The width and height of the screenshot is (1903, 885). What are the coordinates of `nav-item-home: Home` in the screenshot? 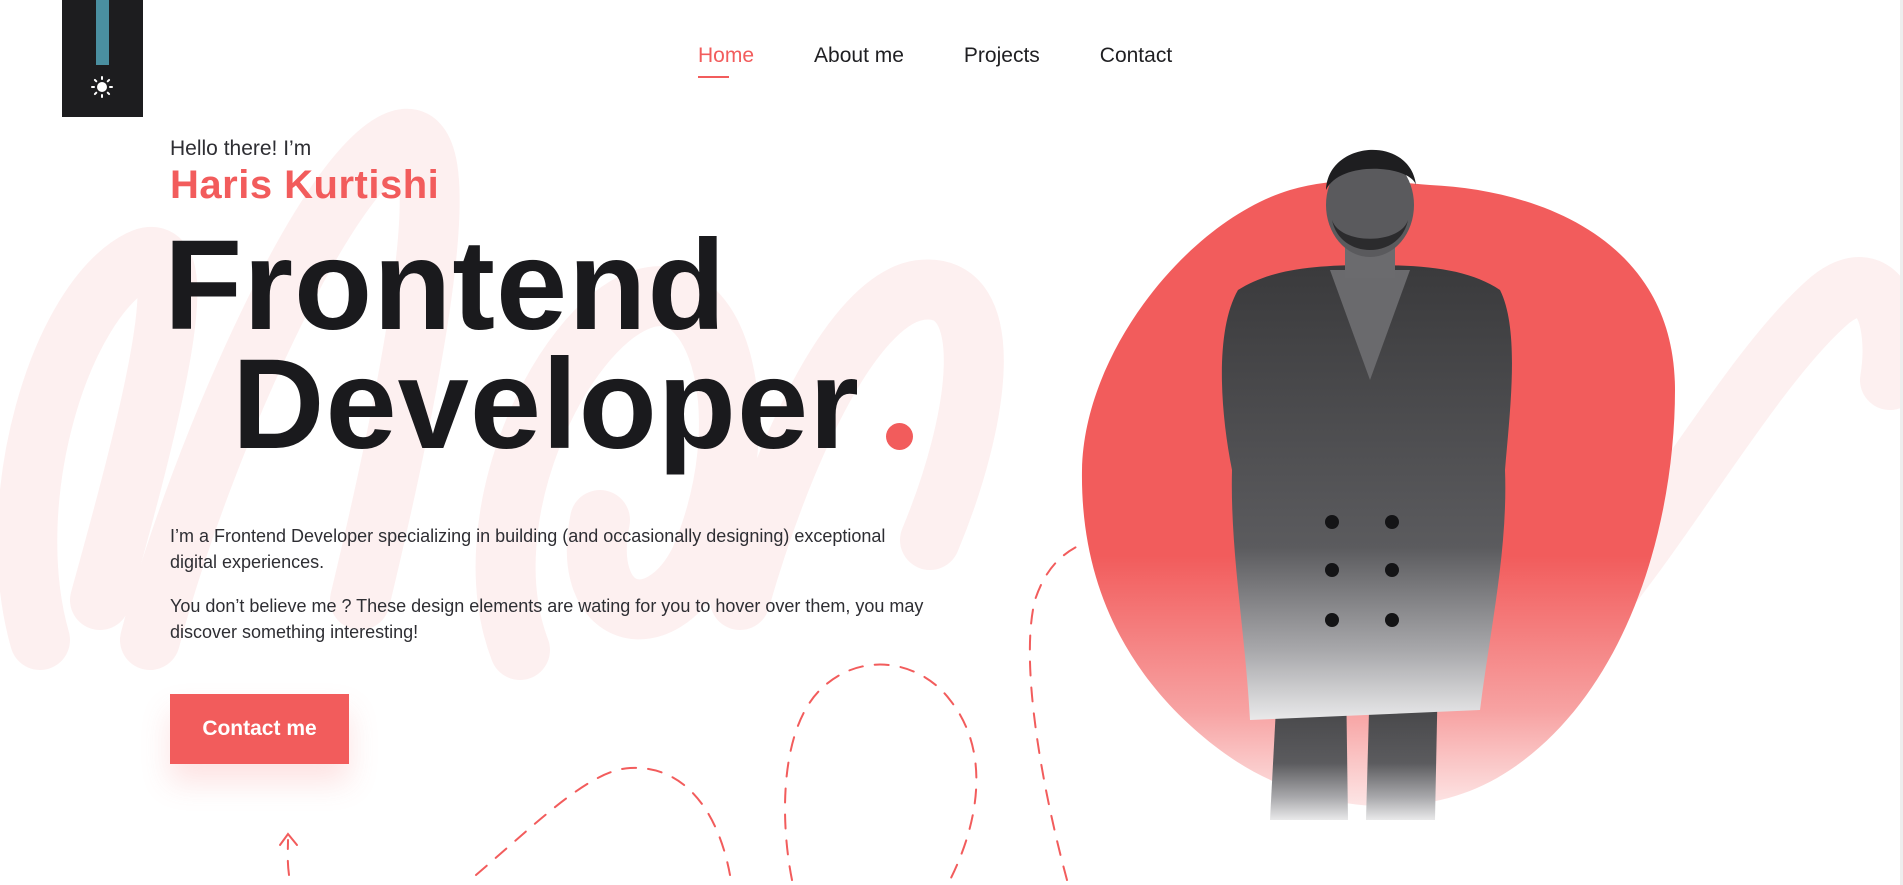 It's located at (726, 61).